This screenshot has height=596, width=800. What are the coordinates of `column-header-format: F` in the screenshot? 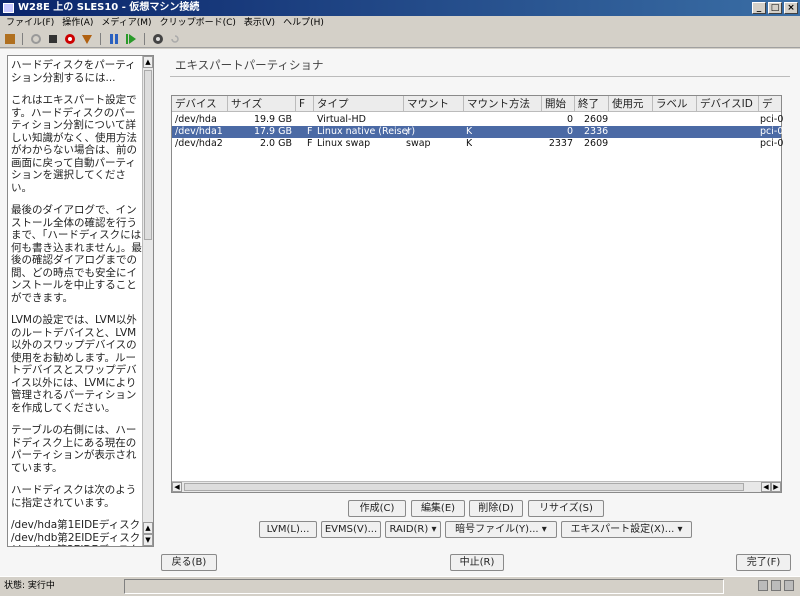 It's located at (305, 104).